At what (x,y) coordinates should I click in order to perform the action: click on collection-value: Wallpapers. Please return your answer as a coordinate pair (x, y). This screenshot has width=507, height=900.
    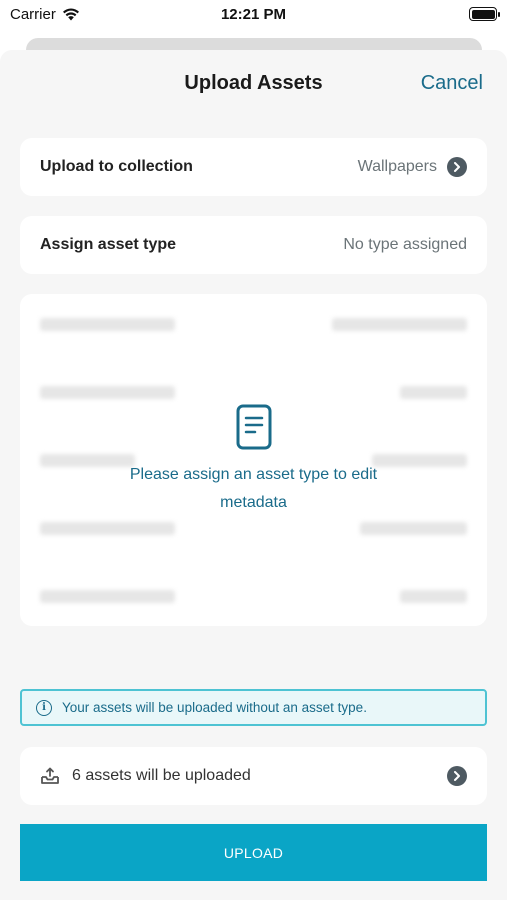
    Looking at the image, I should click on (397, 166).